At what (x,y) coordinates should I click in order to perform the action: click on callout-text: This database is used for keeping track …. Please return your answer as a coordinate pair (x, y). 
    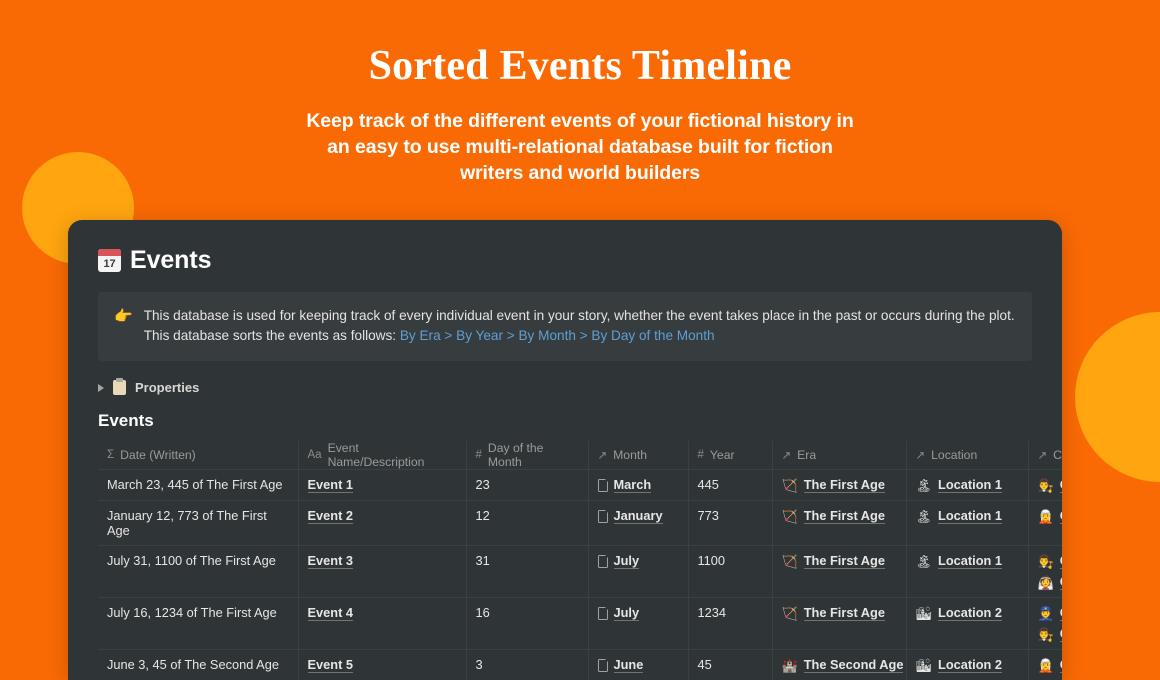
    Looking at the image, I should click on (580, 326).